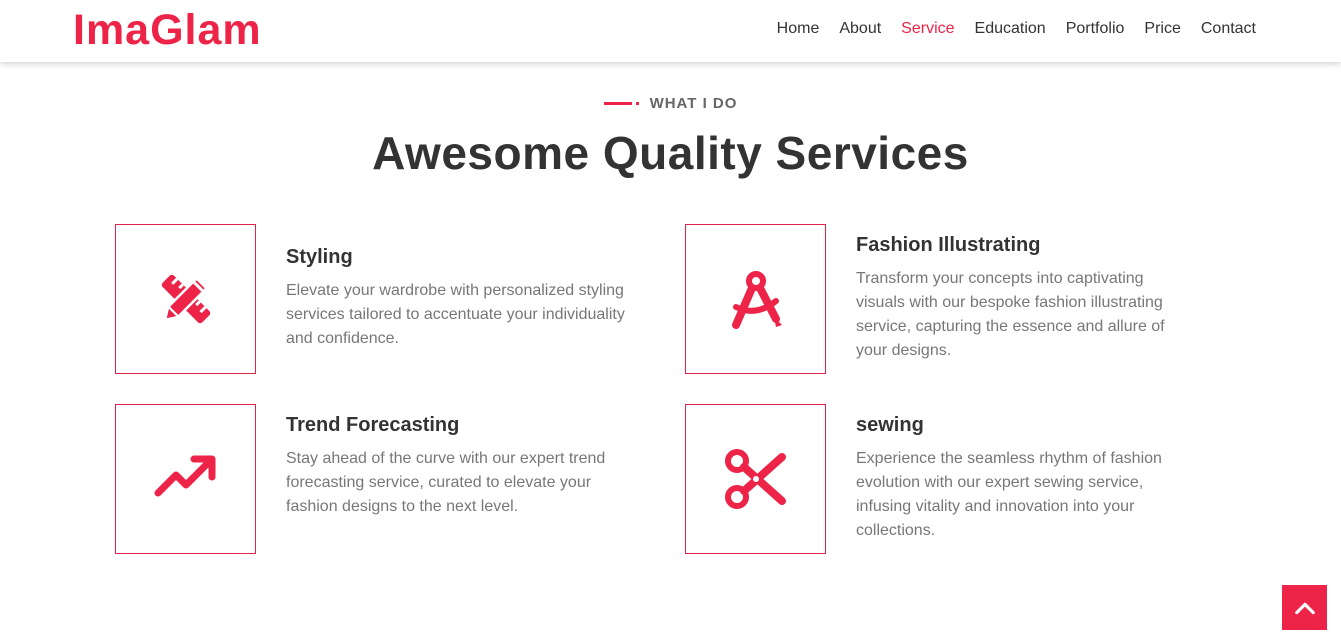 This screenshot has width=1341, height=641. Describe the element at coordinates (948, 245) in the screenshot. I see `service-title: Fashion Illustrating` at that location.